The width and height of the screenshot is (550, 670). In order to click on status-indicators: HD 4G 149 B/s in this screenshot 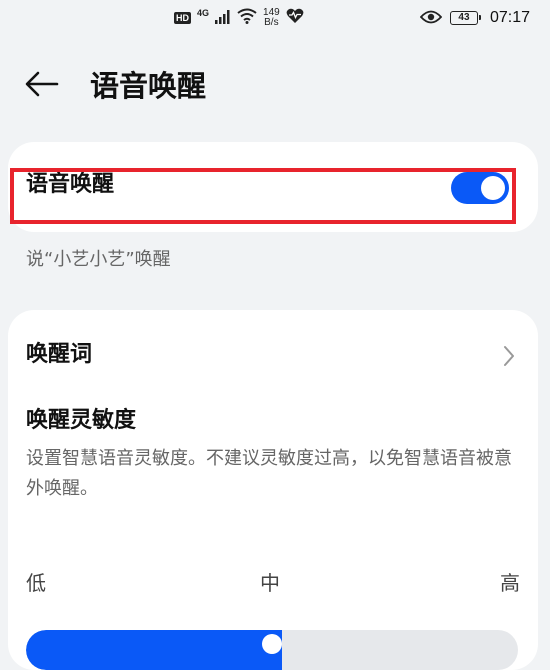, I will do `click(239, 18)`.